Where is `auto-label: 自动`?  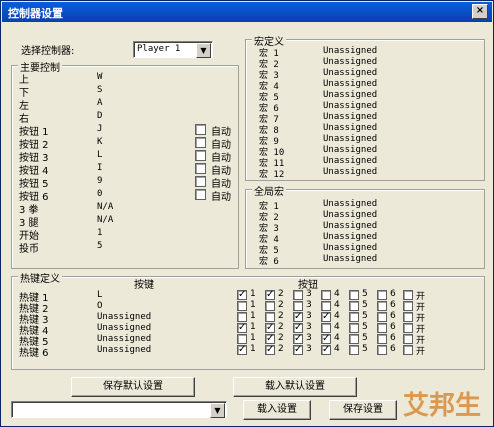
auto-label: 自动 is located at coordinates (221, 197).